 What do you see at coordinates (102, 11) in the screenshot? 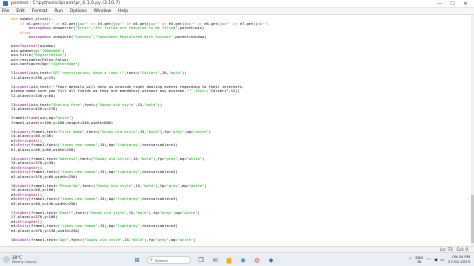
I see `menu-window: Window` at bounding box center [102, 11].